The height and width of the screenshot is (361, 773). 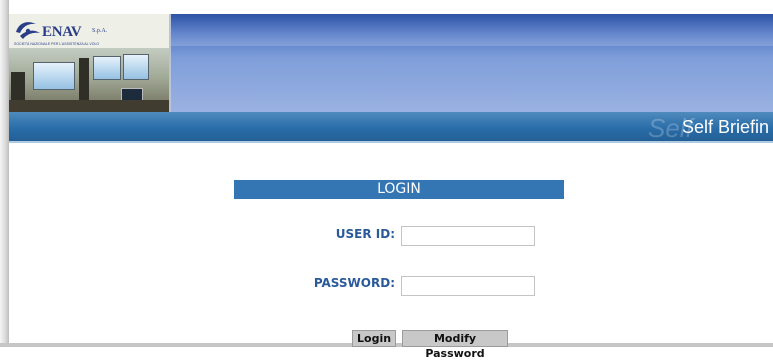 What do you see at coordinates (100, 31) in the screenshot?
I see `logo-suffix: S.p.A.` at bounding box center [100, 31].